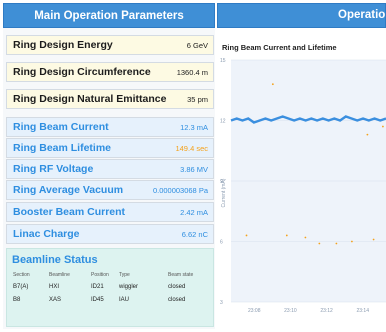 Image resolution: width=386 pixels, height=332 pixels. Describe the element at coordinates (194, 234) in the screenshot. I see `param-value: 6.62 nC` at that location.